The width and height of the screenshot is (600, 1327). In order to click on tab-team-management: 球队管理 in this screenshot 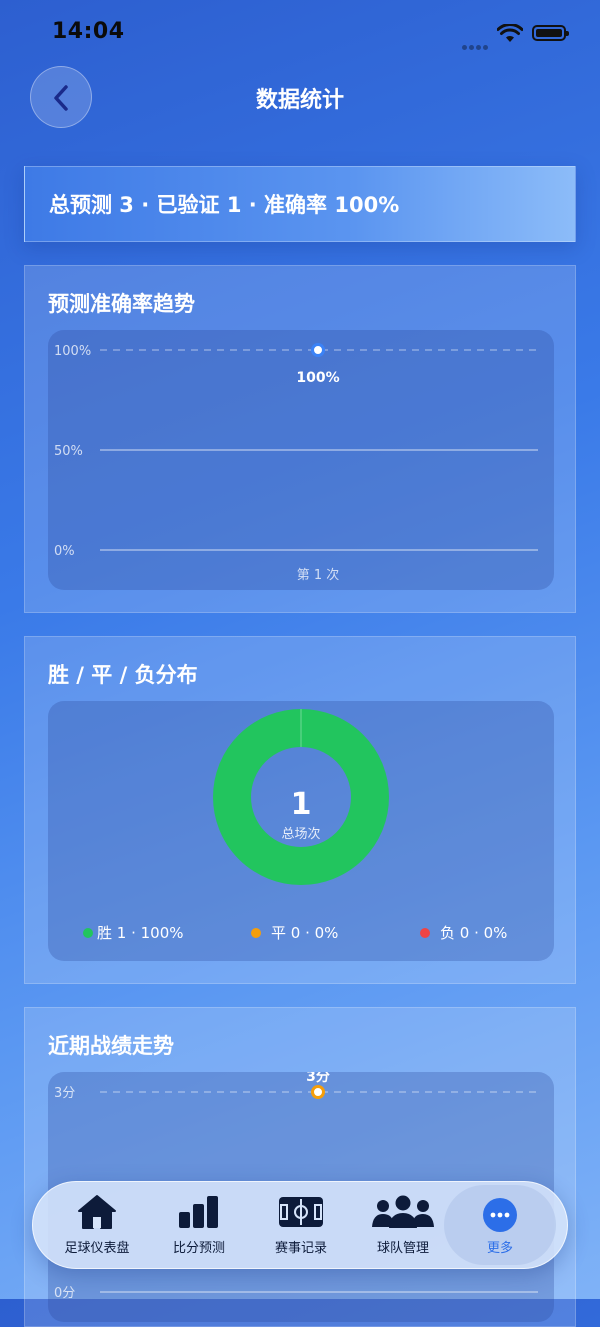, I will do `click(403, 1225)`.